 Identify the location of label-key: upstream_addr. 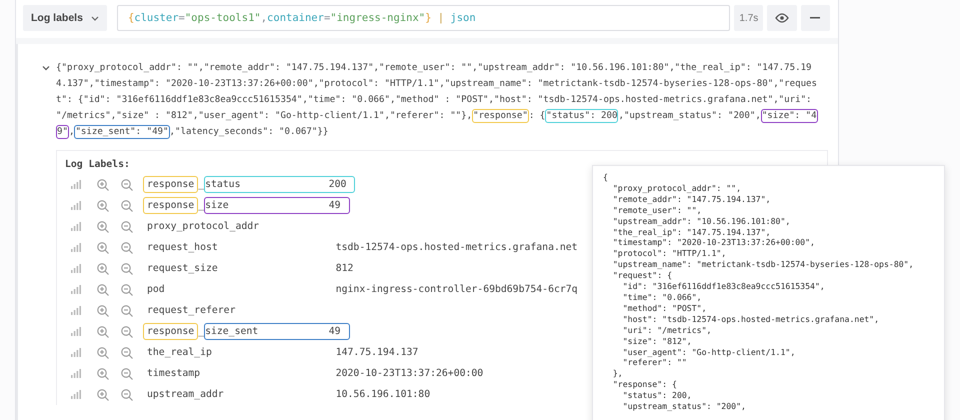
(239, 394).